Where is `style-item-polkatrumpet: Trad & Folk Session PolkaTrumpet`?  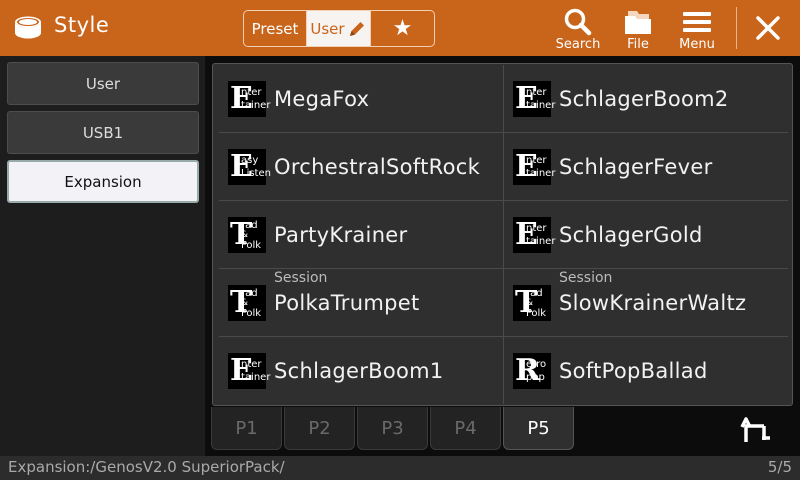
style-item-polkatrumpet: Trad & Folk Session PolkaTrumpet is located at coordinates (361, 302).